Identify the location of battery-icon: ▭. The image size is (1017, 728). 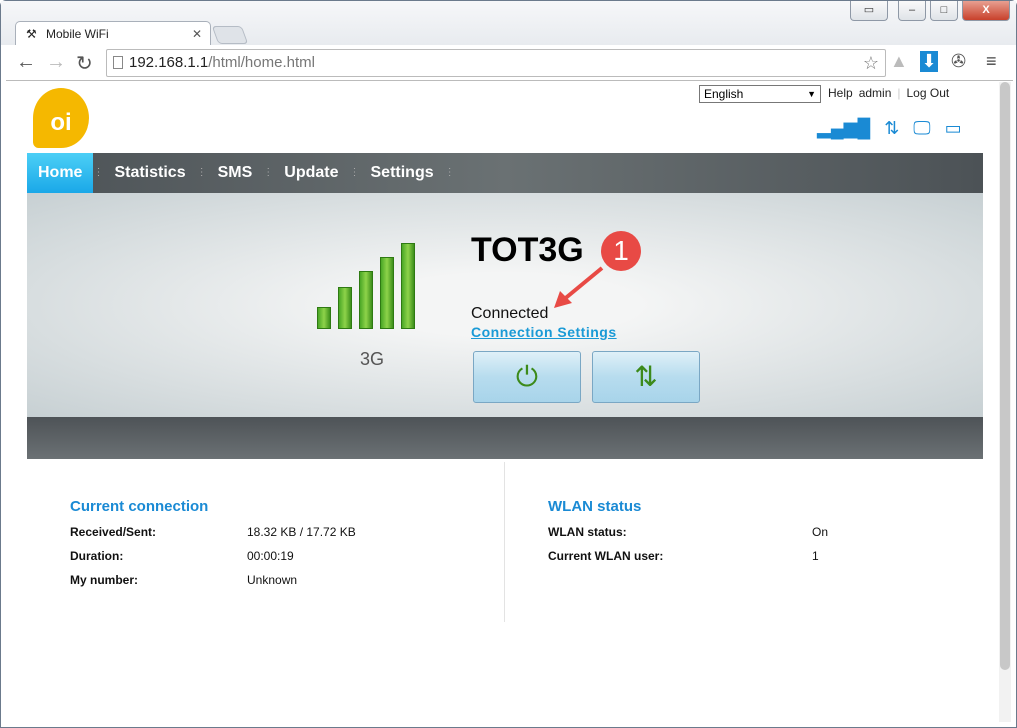
(953, 128).